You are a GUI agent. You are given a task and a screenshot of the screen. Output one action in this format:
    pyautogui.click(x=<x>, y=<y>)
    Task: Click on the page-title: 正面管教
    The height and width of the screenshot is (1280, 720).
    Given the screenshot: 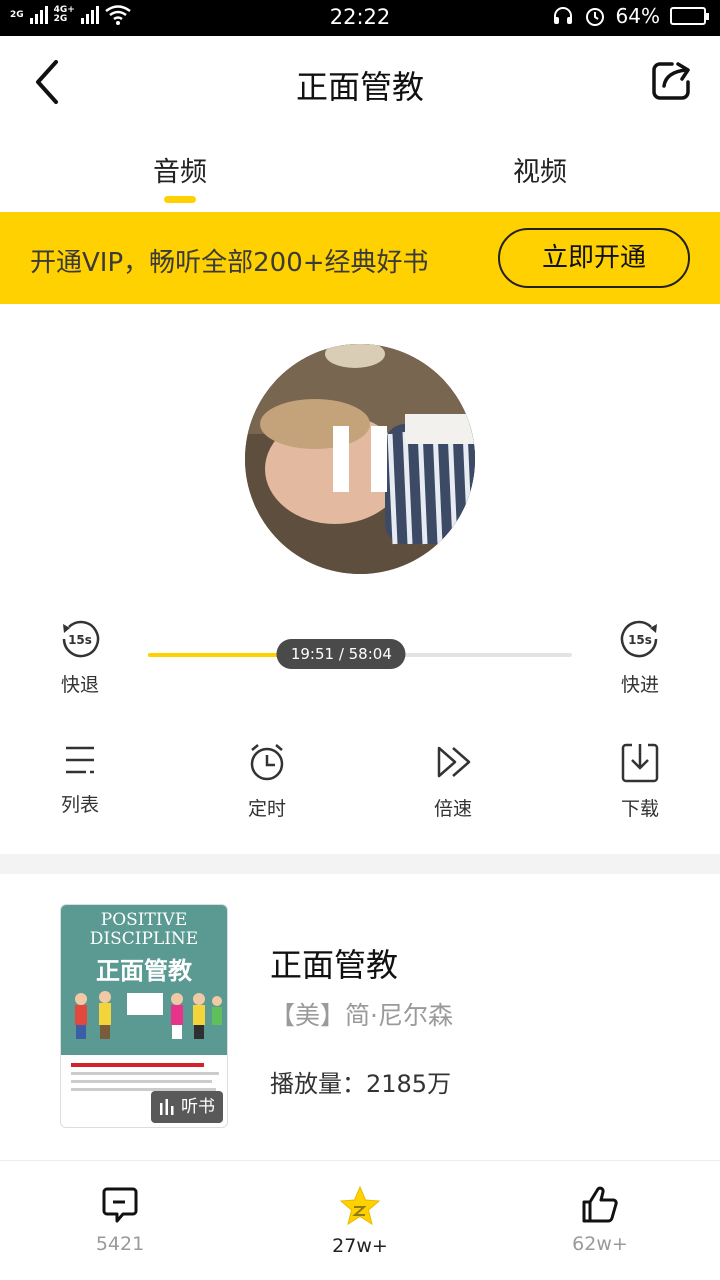 What is the action you would take?
    pyautogui.click(x=359, y=87)
    